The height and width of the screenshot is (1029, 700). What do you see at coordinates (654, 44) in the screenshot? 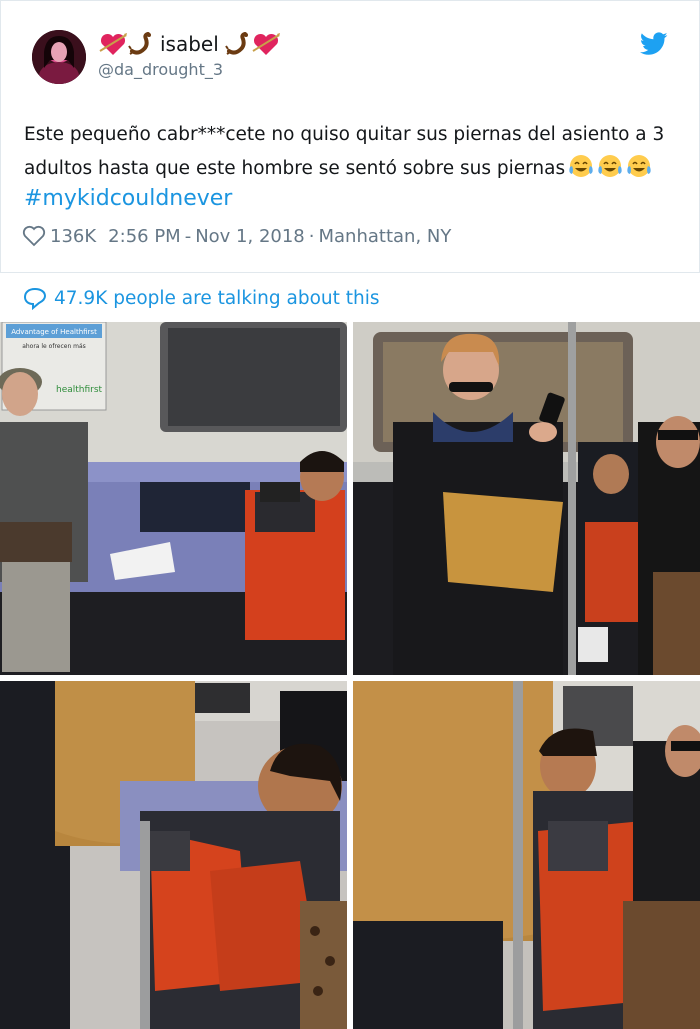
I see `twitter-bird-icon` at bounding box center [654, 44].